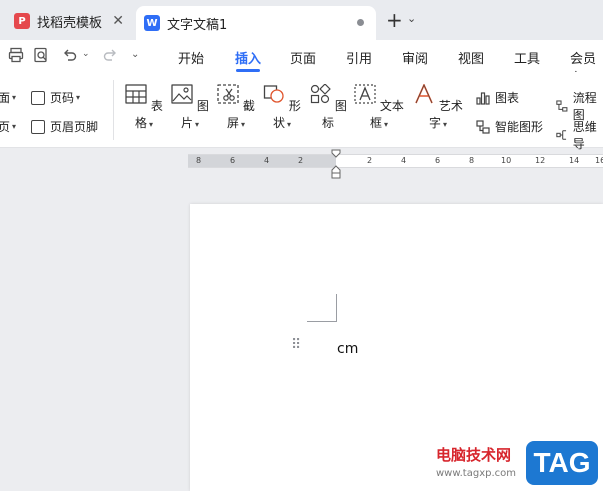 Image resolution: width=603 pixels, height=491 pixels. I want to click on menu-view: 视图, so click(471, 57).